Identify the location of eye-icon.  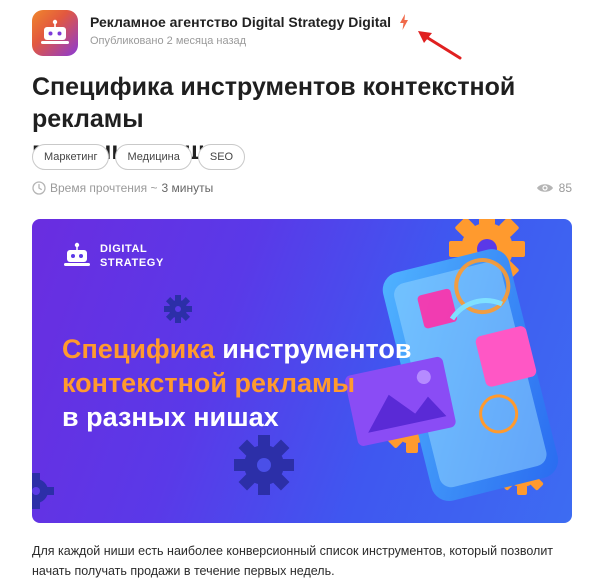
(544, 188).